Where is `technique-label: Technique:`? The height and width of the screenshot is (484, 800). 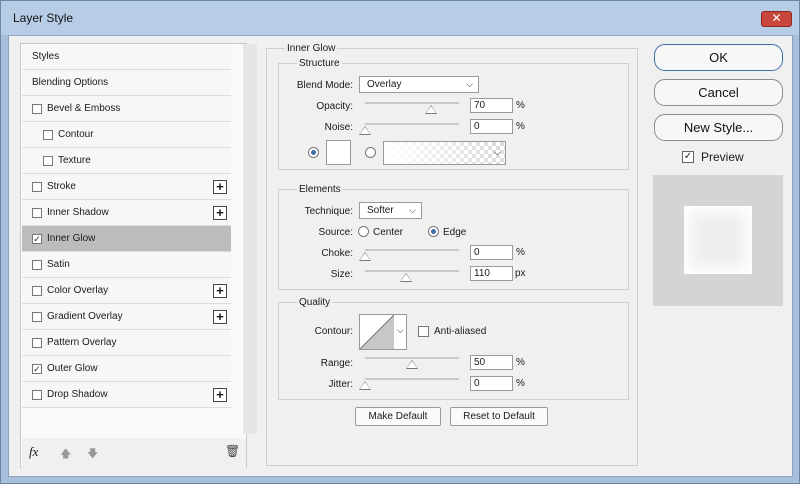
technique-label: Technique: is located at coordinates (328, 211).